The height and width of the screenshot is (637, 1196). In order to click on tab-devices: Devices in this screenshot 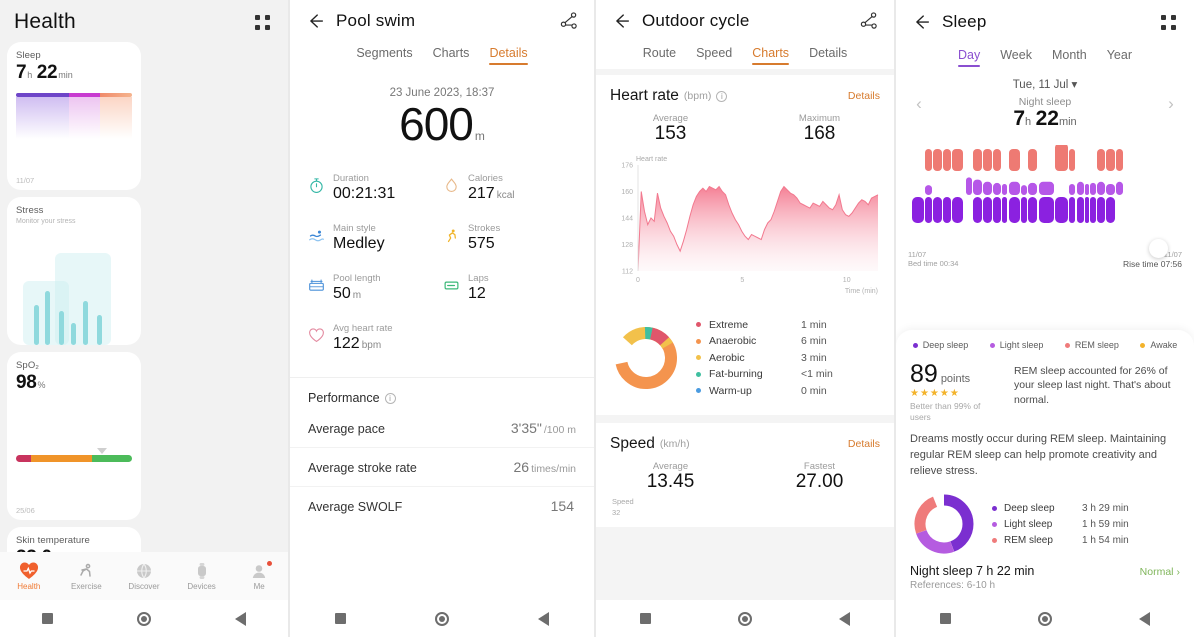, I will do `click(202, 576)`.